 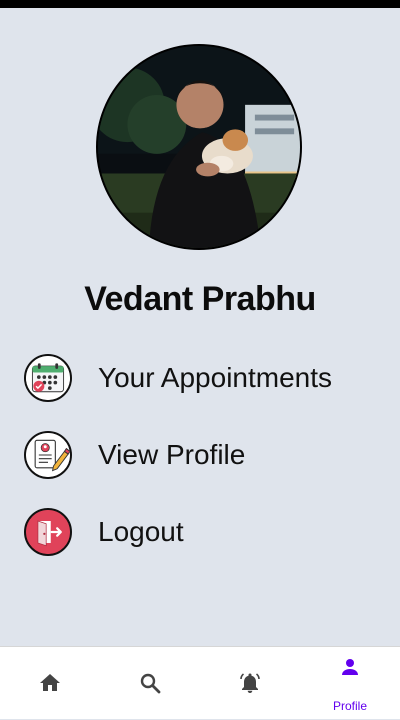 I want to click on bottom-navigation: Profile, so click(x=200, y=682).